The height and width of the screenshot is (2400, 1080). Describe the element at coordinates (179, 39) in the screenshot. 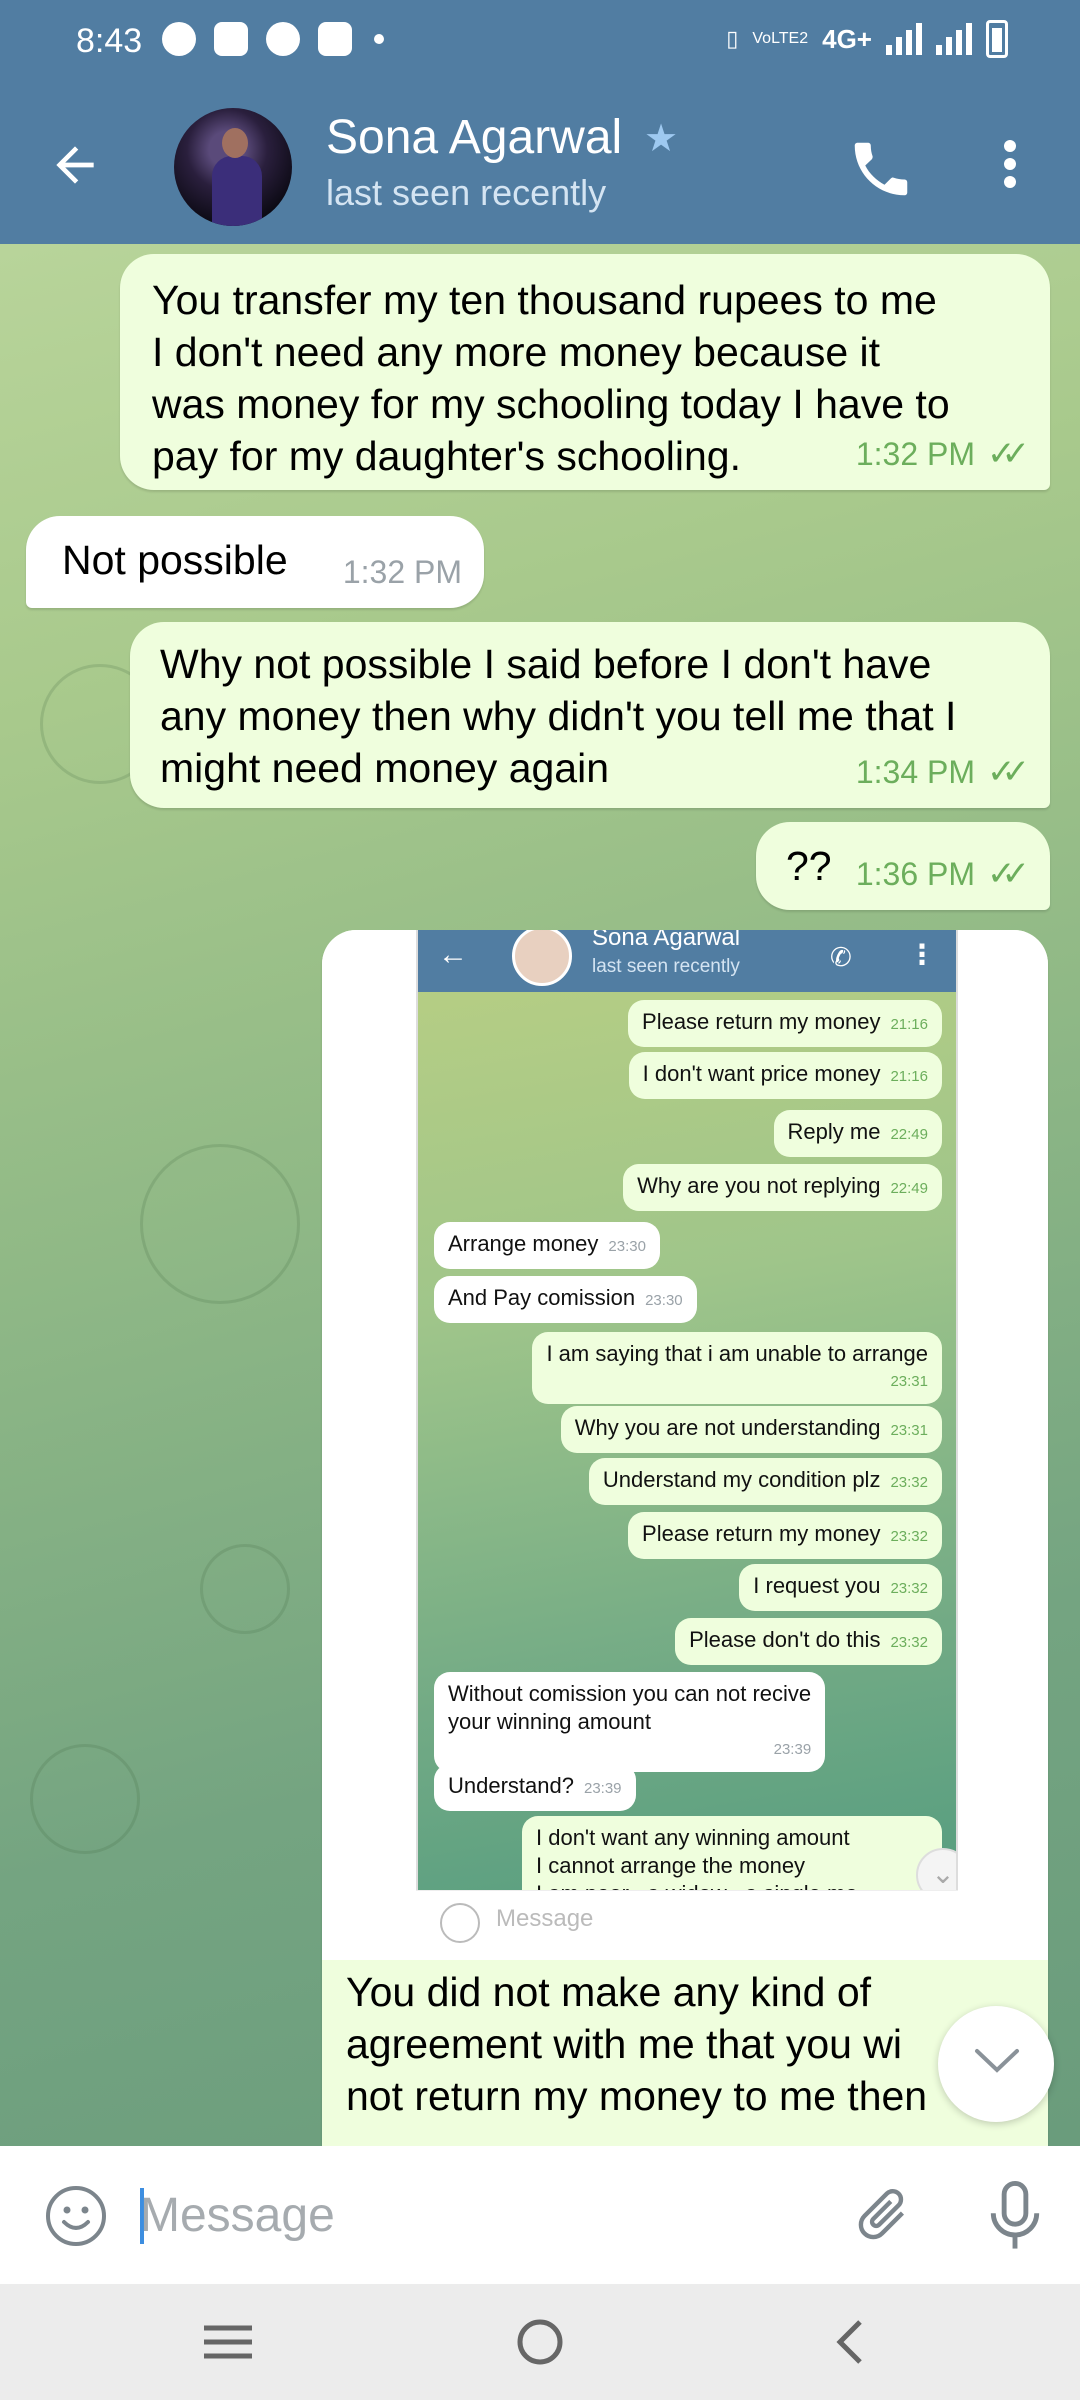

I see `messenger-icon` at that location.